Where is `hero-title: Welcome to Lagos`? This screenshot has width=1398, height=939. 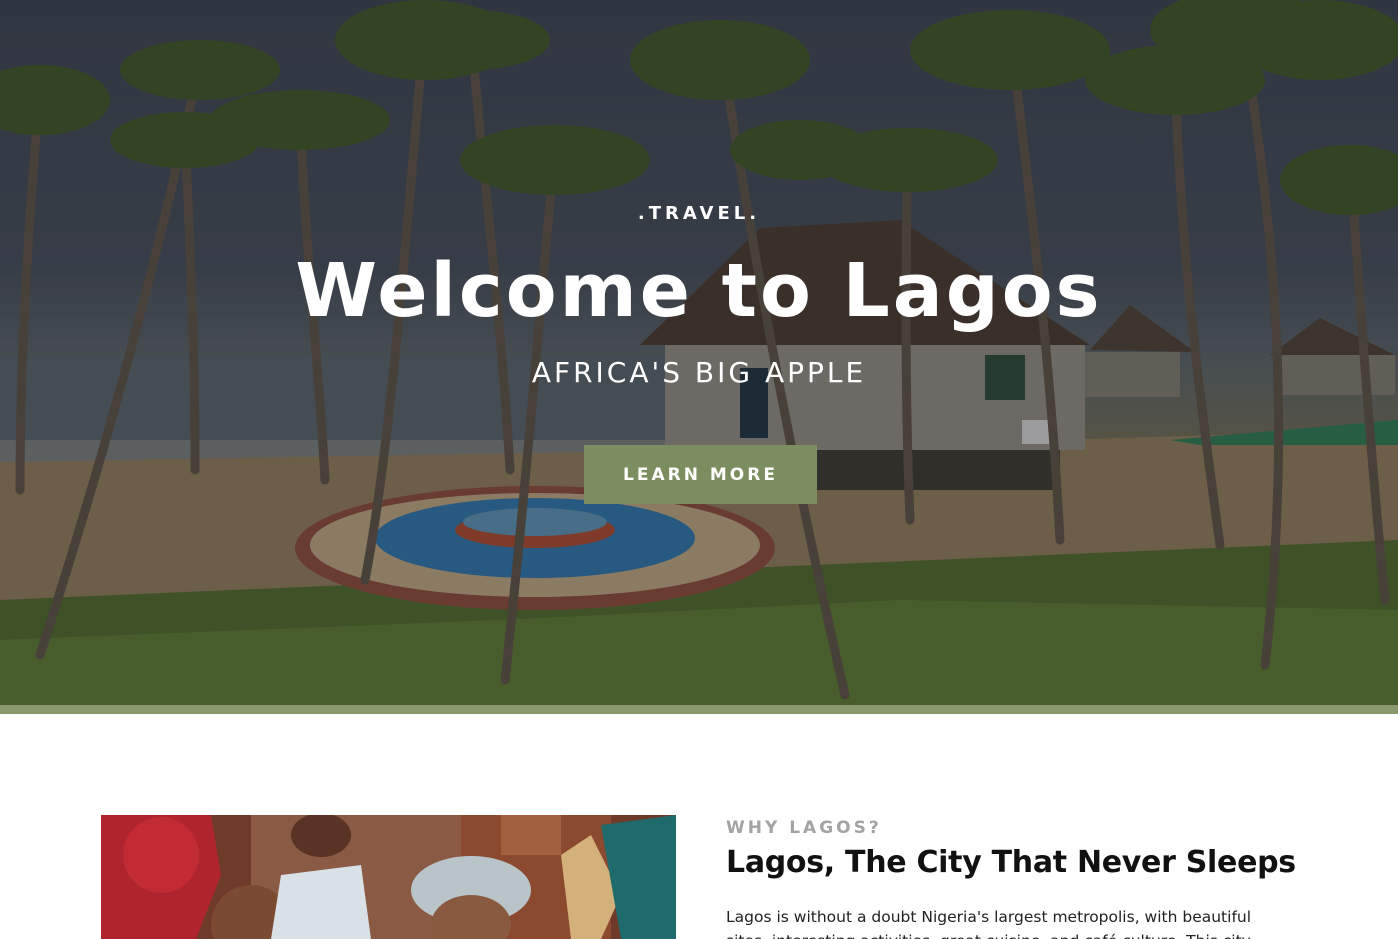 hero-title: Welcome to Lagos is located at coordinates (699, 291).